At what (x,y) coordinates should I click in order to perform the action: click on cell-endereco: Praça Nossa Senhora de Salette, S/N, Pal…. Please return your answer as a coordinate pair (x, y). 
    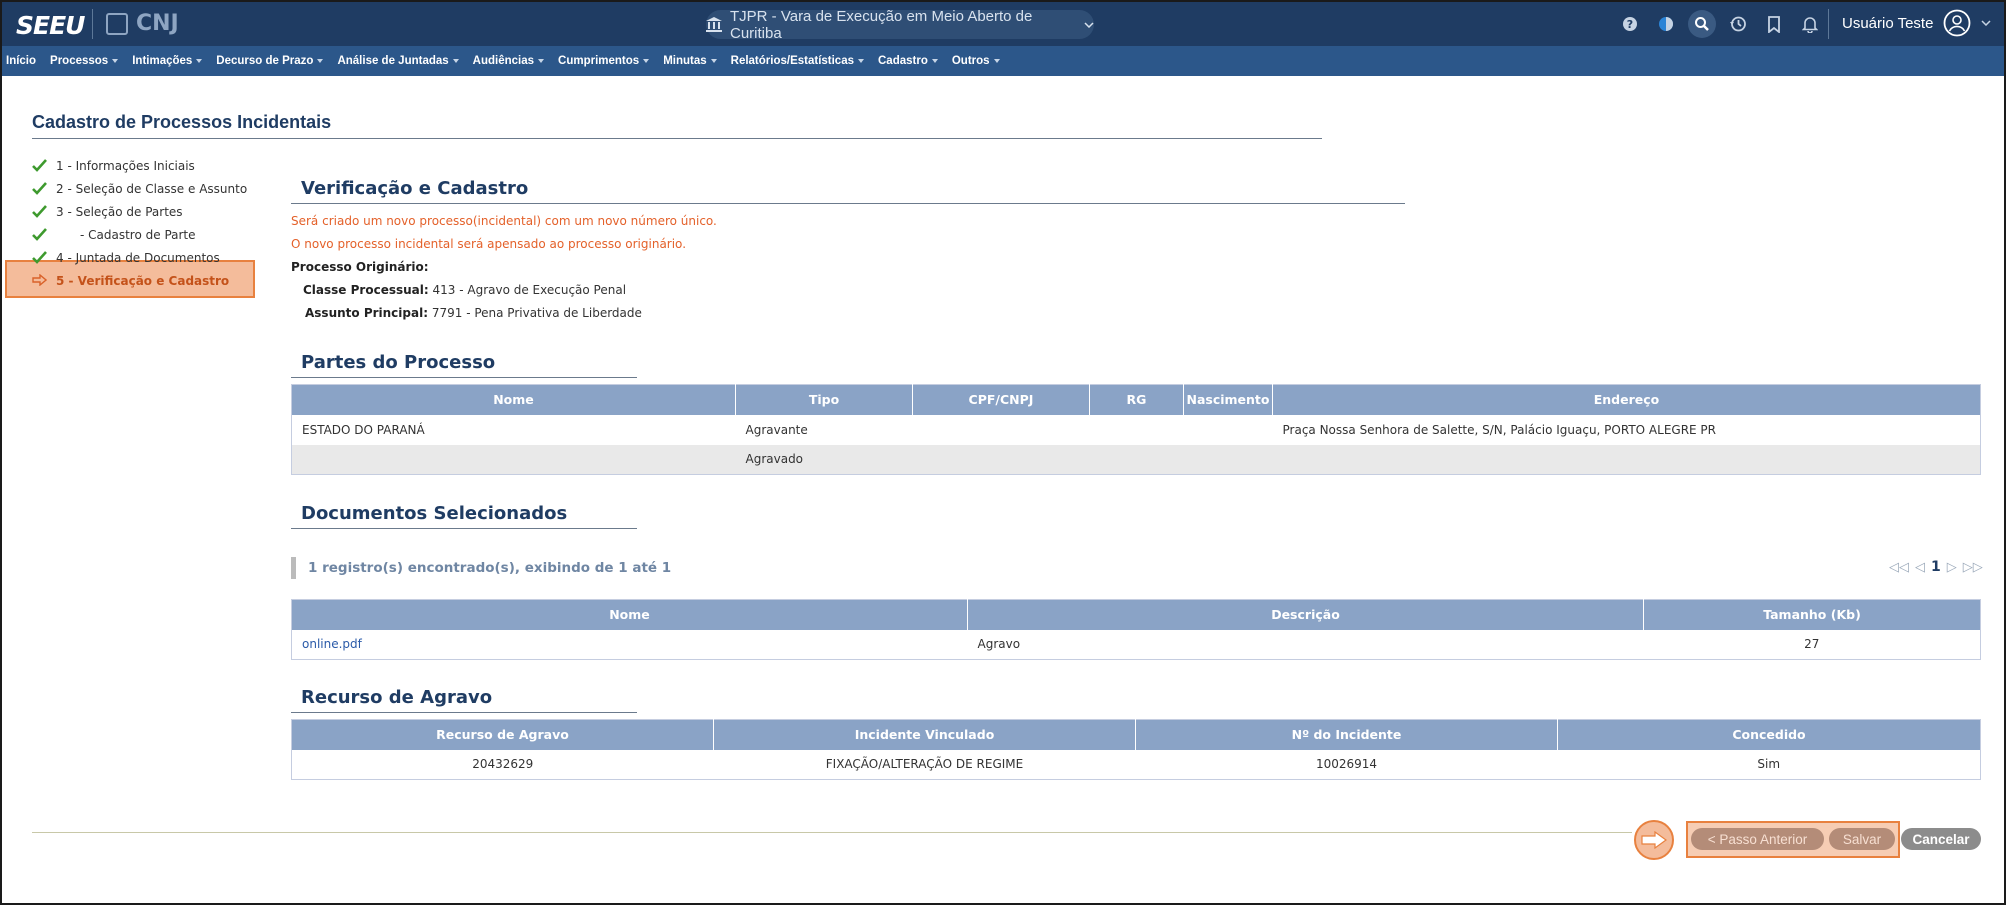
    Looking at the image, I should click on (1499, 429).